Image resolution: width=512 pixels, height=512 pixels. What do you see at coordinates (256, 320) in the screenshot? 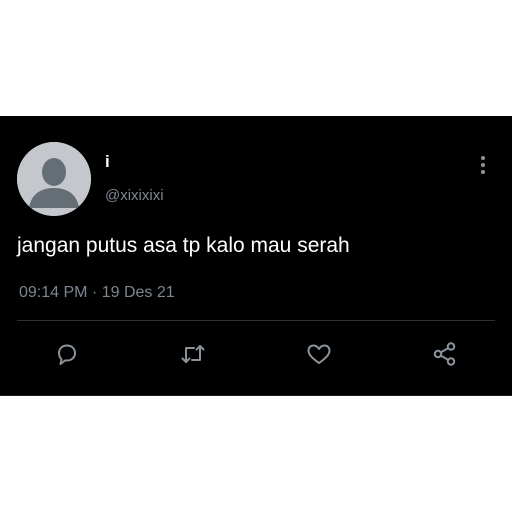
I see `divider` at bounding box center [256, 320].